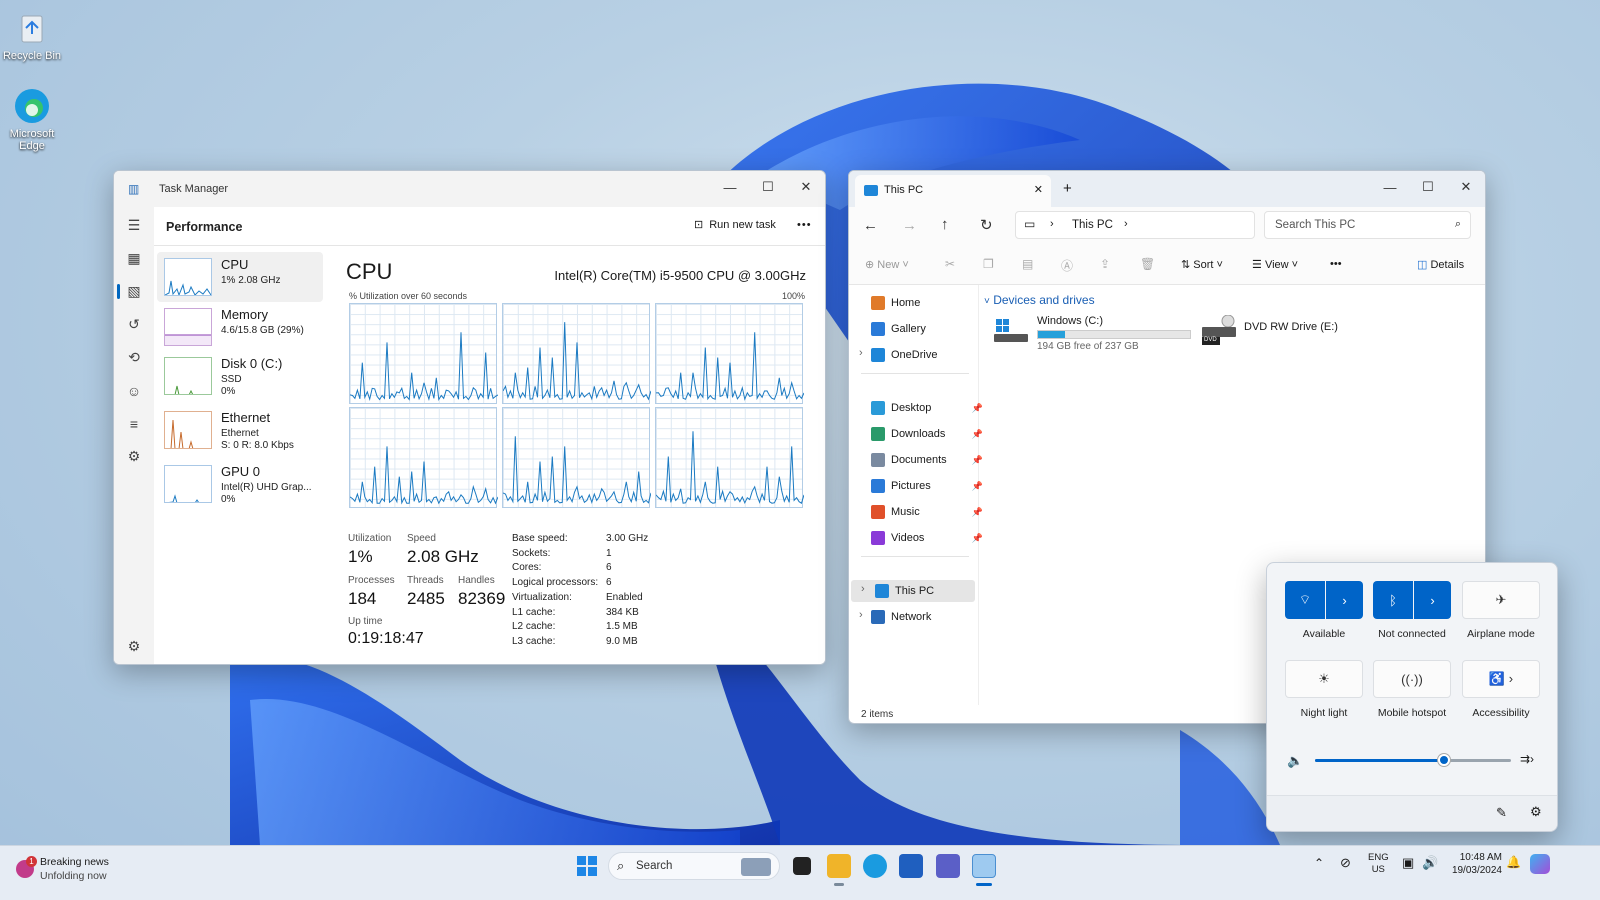 Image resolution: width=1600 pixels, height=900 pixels. What do you see at coordinates (587, 866) in the screenshot?
I see `start-button` at bounding box center [587, 866].